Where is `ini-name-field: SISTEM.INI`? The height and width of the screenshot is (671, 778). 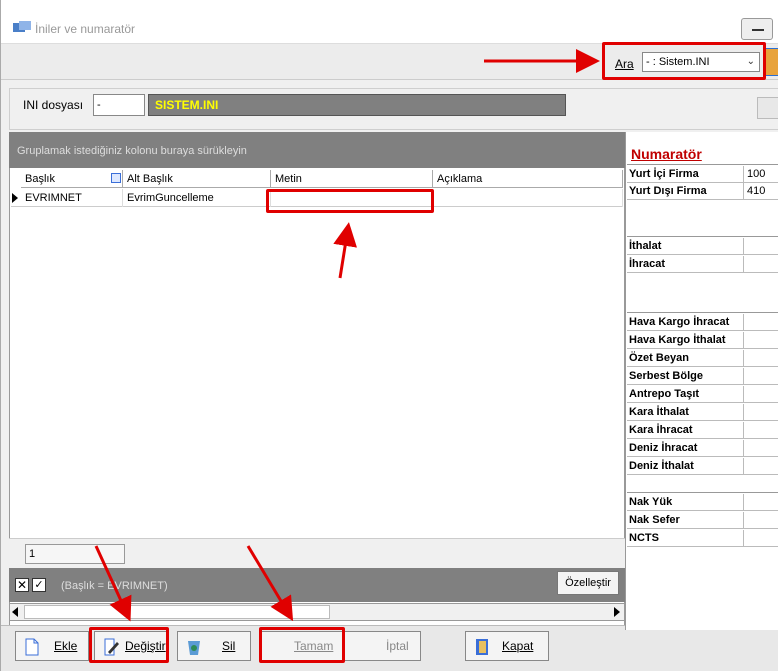
ini-name-field: SISTEM.INI is located at coordinates (357, 105).